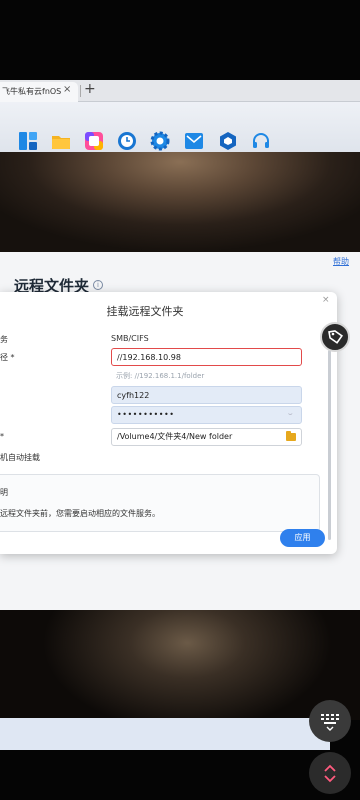  Describe the element at coordinates (341, 261) in the screenshot. I see `help-link: 帮助` at that location.